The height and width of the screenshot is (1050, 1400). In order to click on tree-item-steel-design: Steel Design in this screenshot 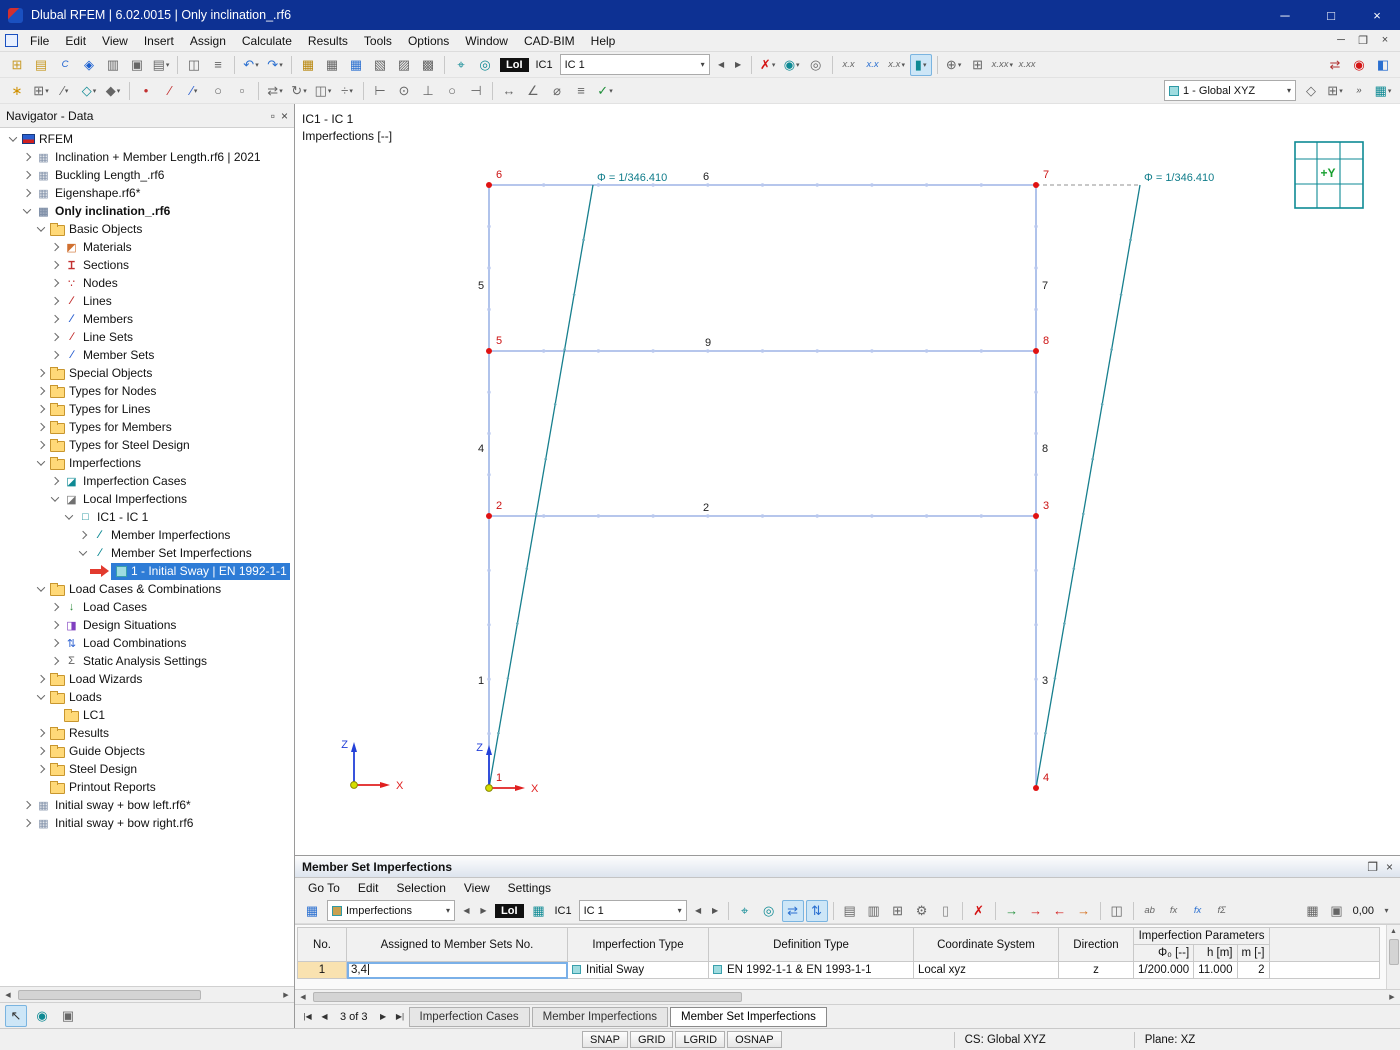, I will do `click(147, 769)`.